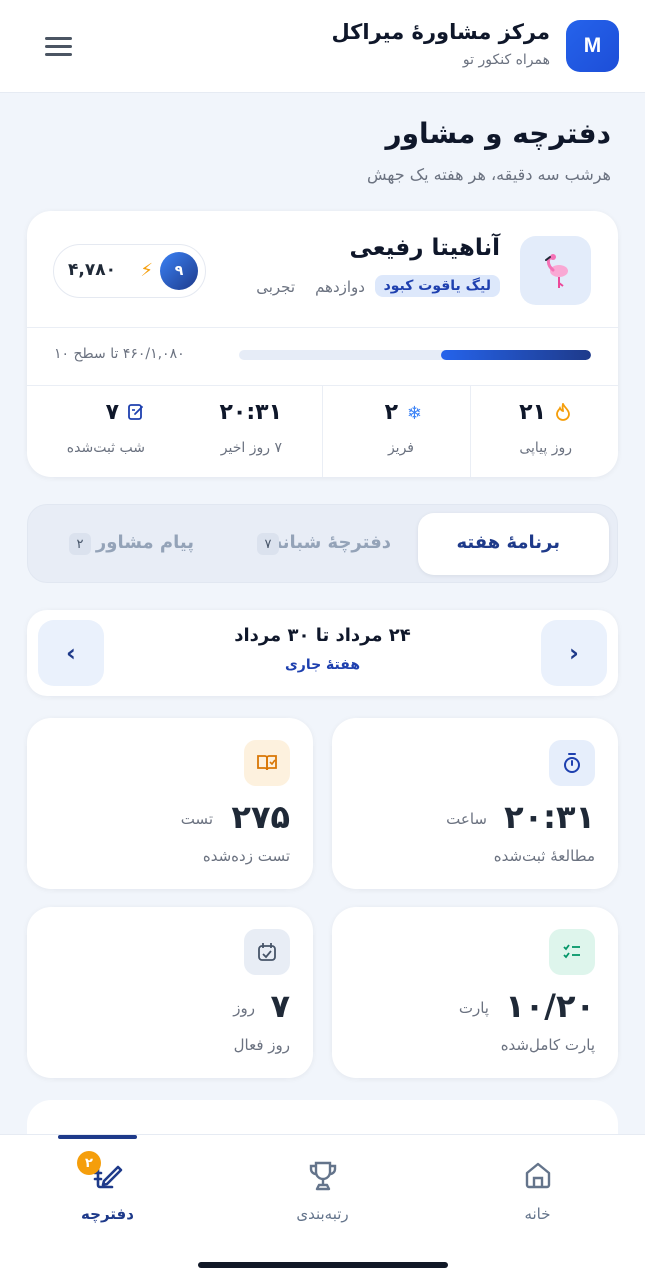  I want to click on chevron-right-icon: ›, so click(574, 653).